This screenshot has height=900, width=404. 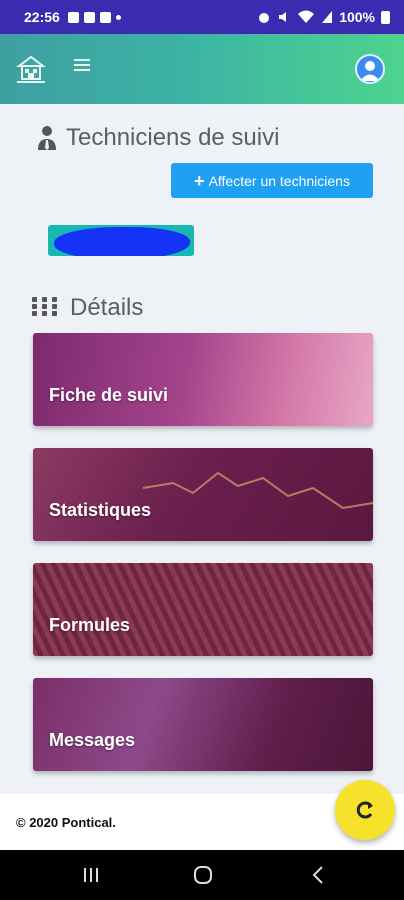 I want to click on android-nav-bar, so click(x=202, y=875).